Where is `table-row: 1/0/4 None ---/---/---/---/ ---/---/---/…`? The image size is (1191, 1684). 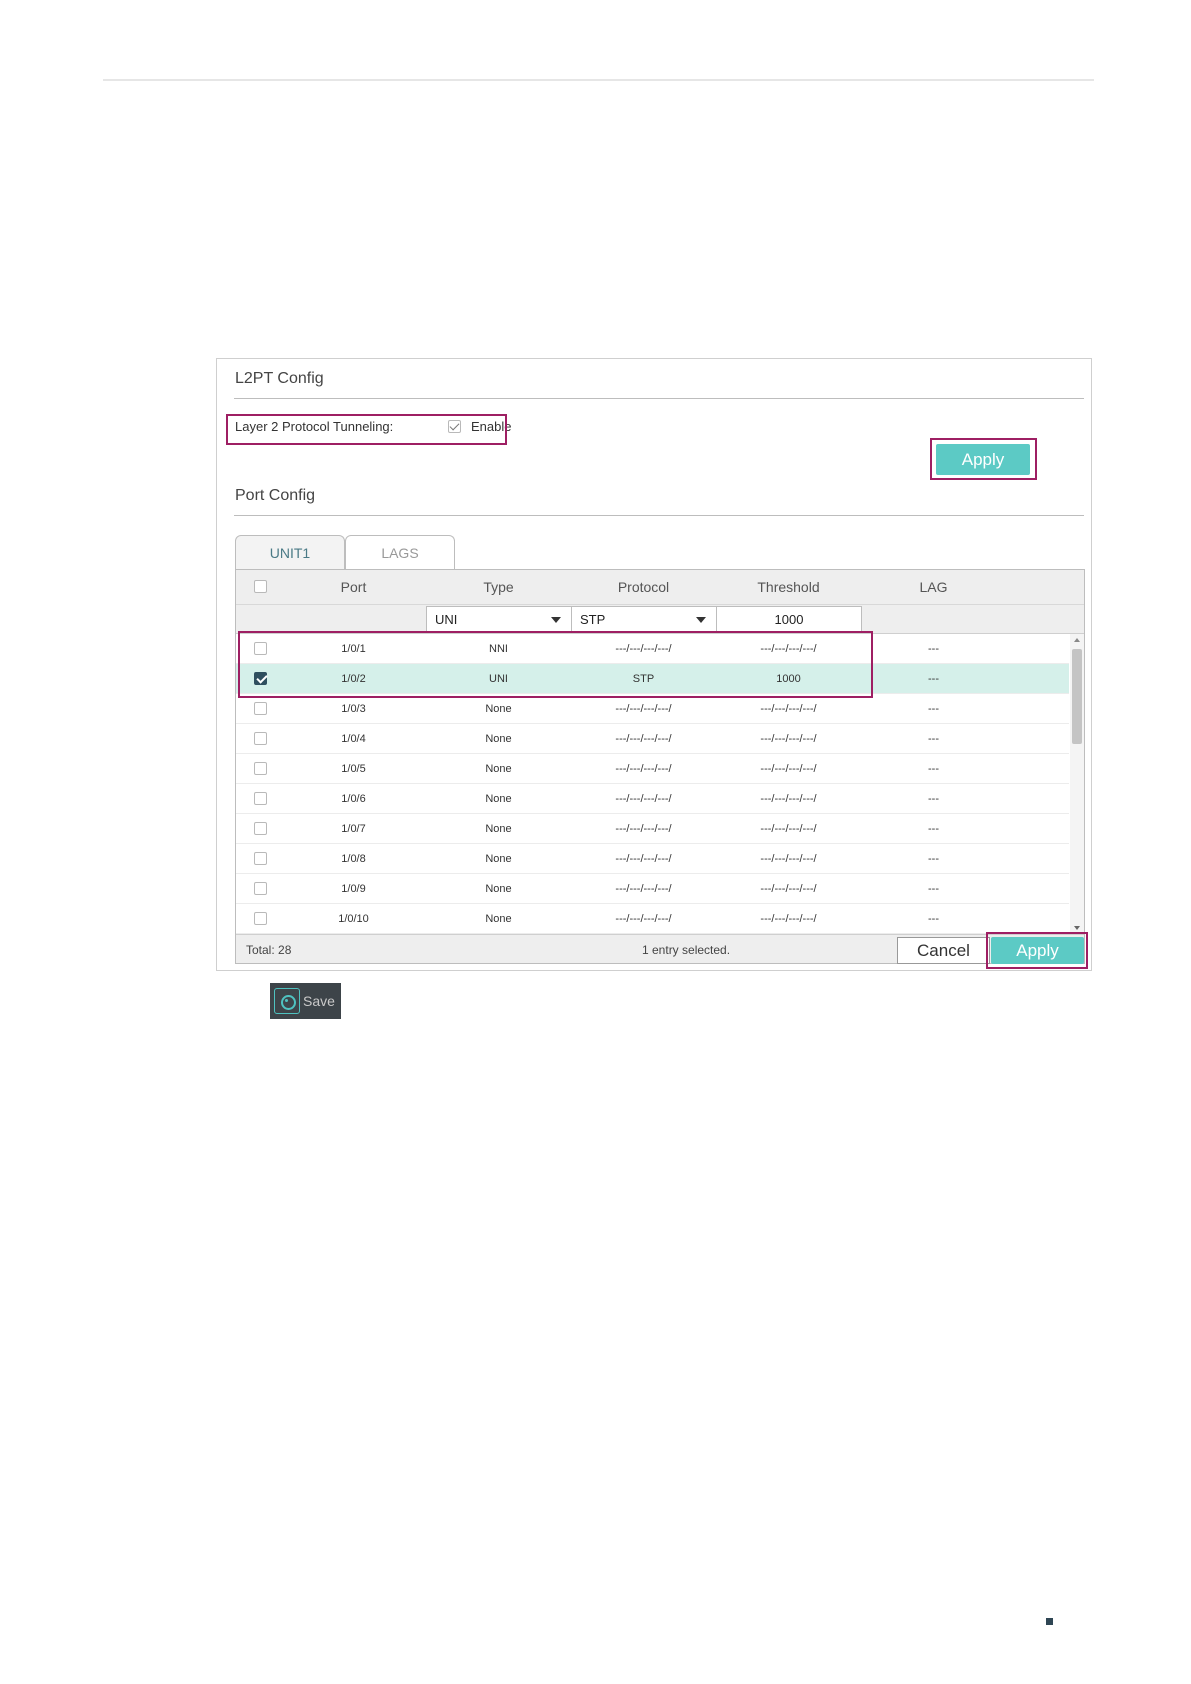 table-row: 1/0/4 None ---/---/---/---/ ---/---/---/… is located at coordinates (652, 739).